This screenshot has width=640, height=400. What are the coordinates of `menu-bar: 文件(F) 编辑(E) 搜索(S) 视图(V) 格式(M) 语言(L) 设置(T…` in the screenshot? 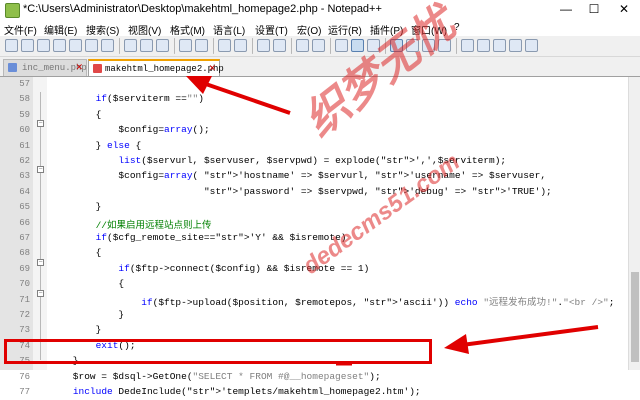 It's located at (320, 28).